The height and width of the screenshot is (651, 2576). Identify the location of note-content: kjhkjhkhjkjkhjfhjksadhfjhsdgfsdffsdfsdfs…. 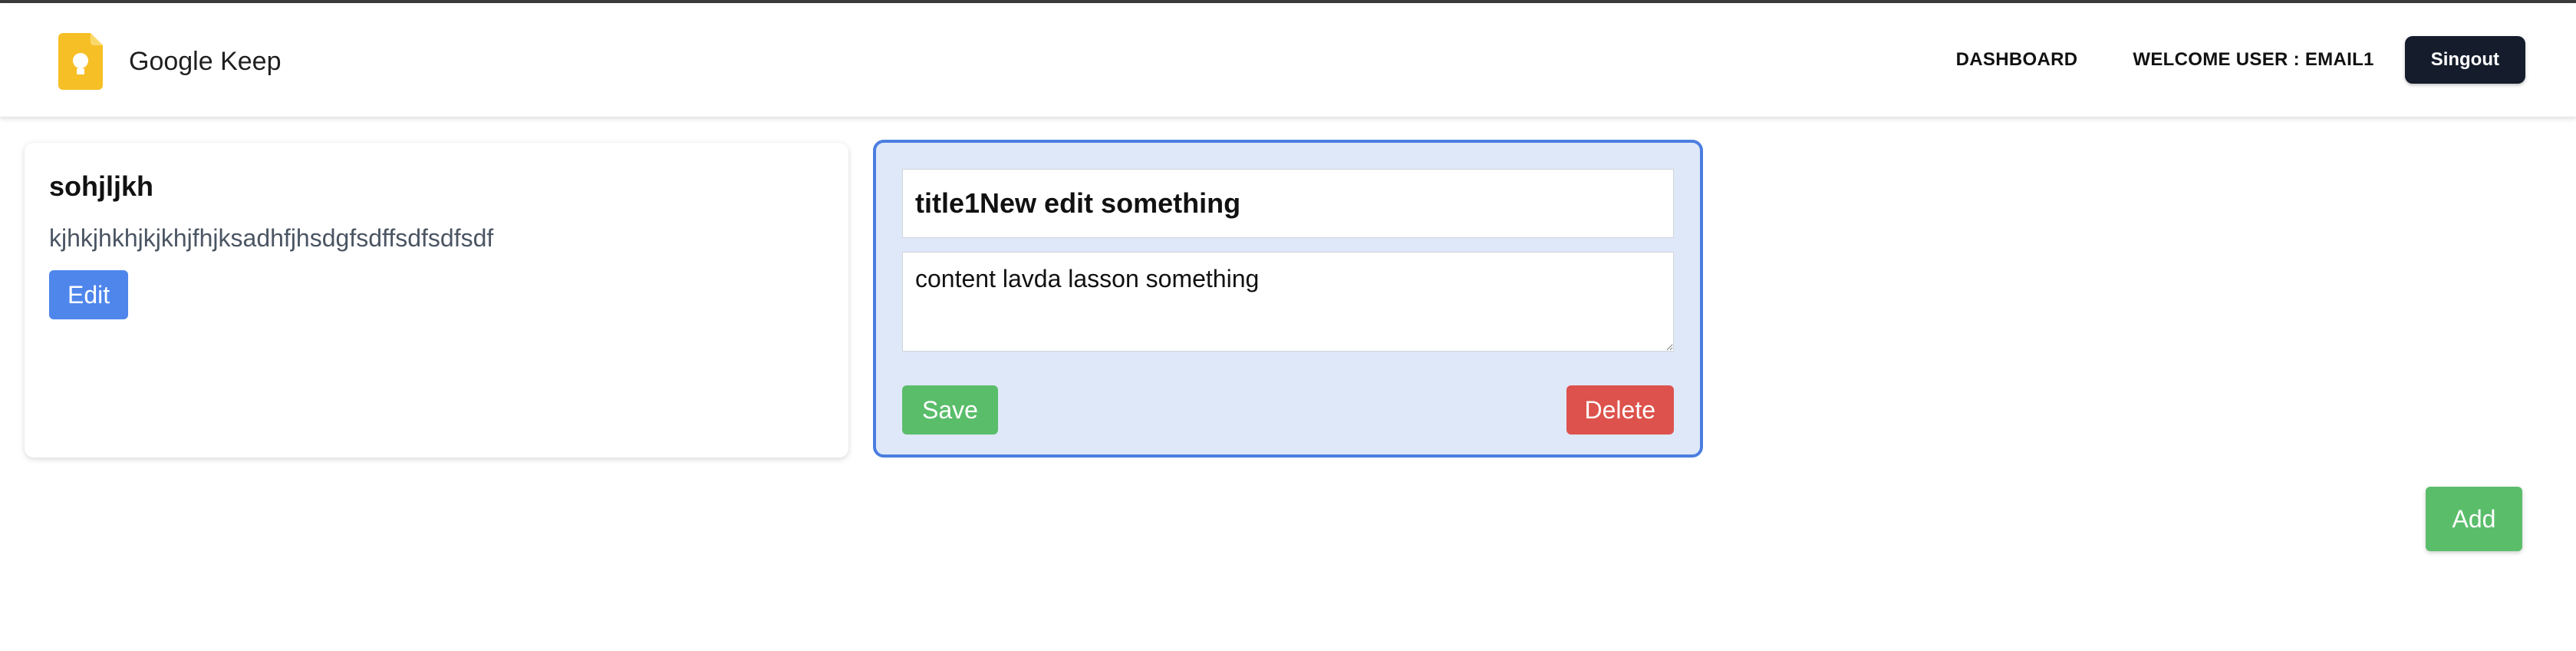
(271, 238).